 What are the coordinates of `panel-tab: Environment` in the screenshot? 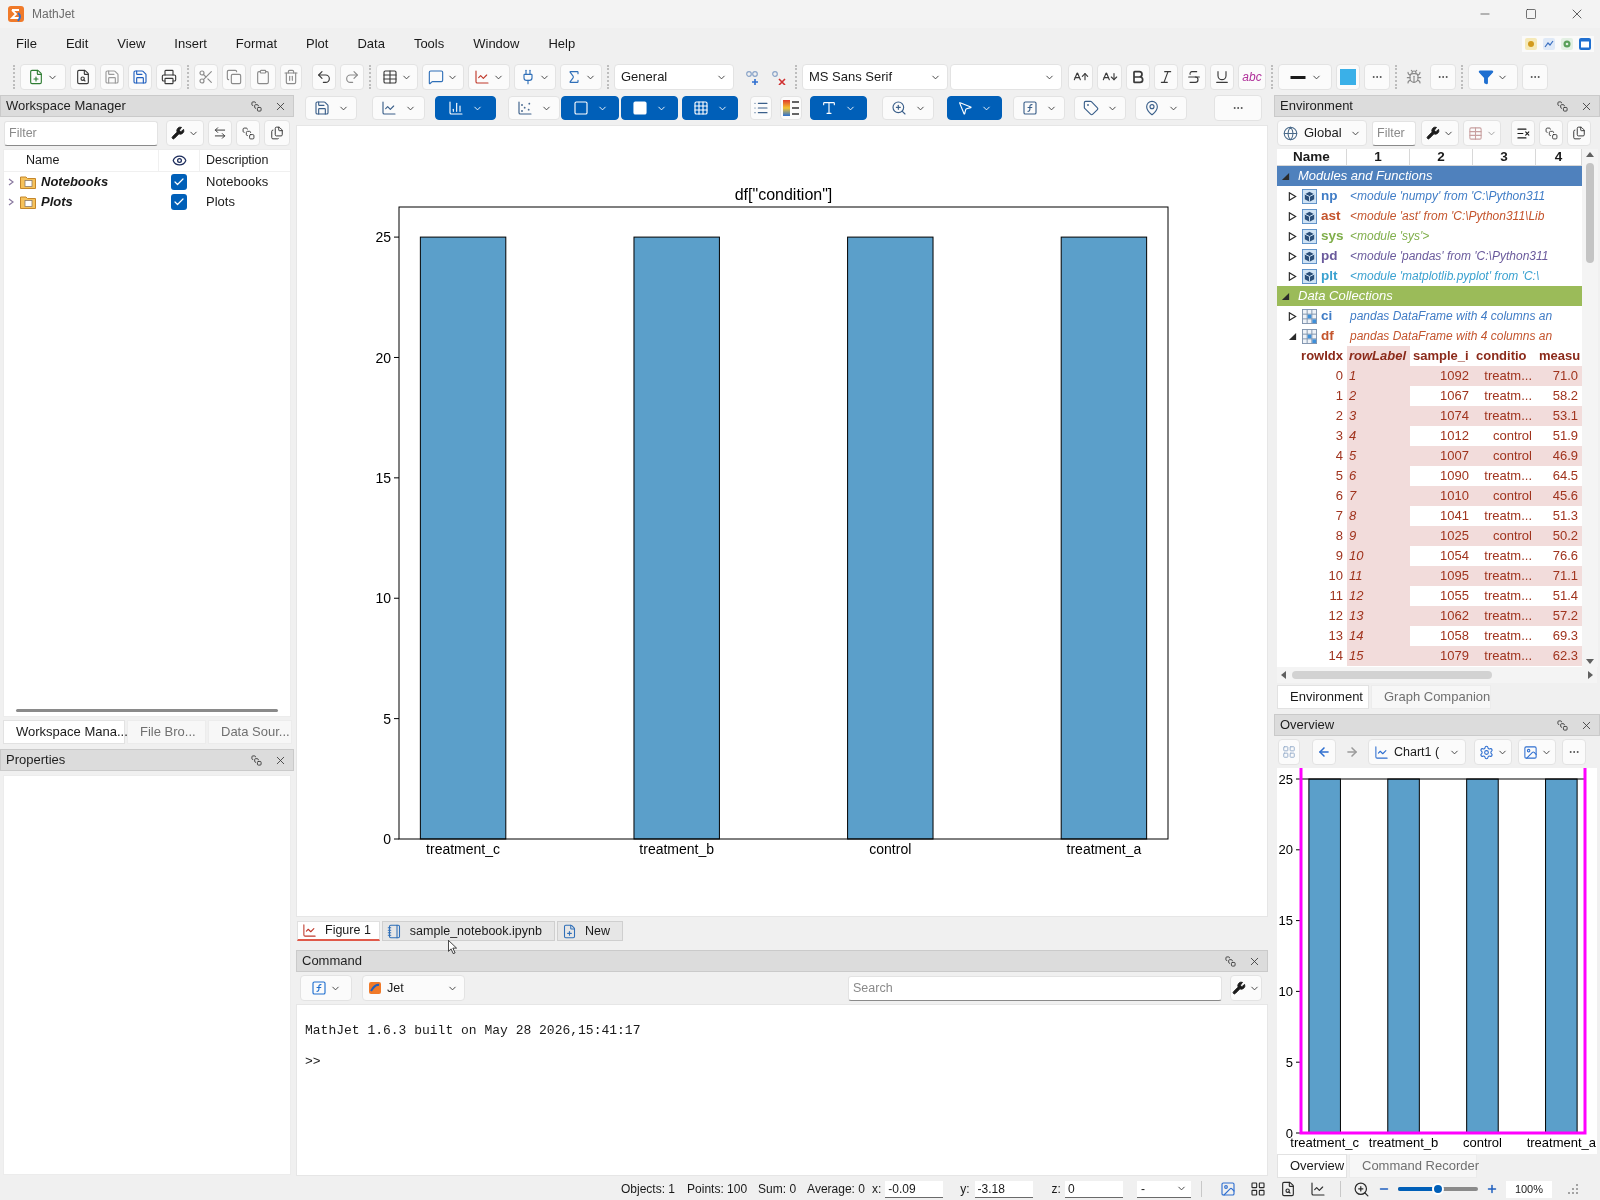 It's located at (1323, 697).